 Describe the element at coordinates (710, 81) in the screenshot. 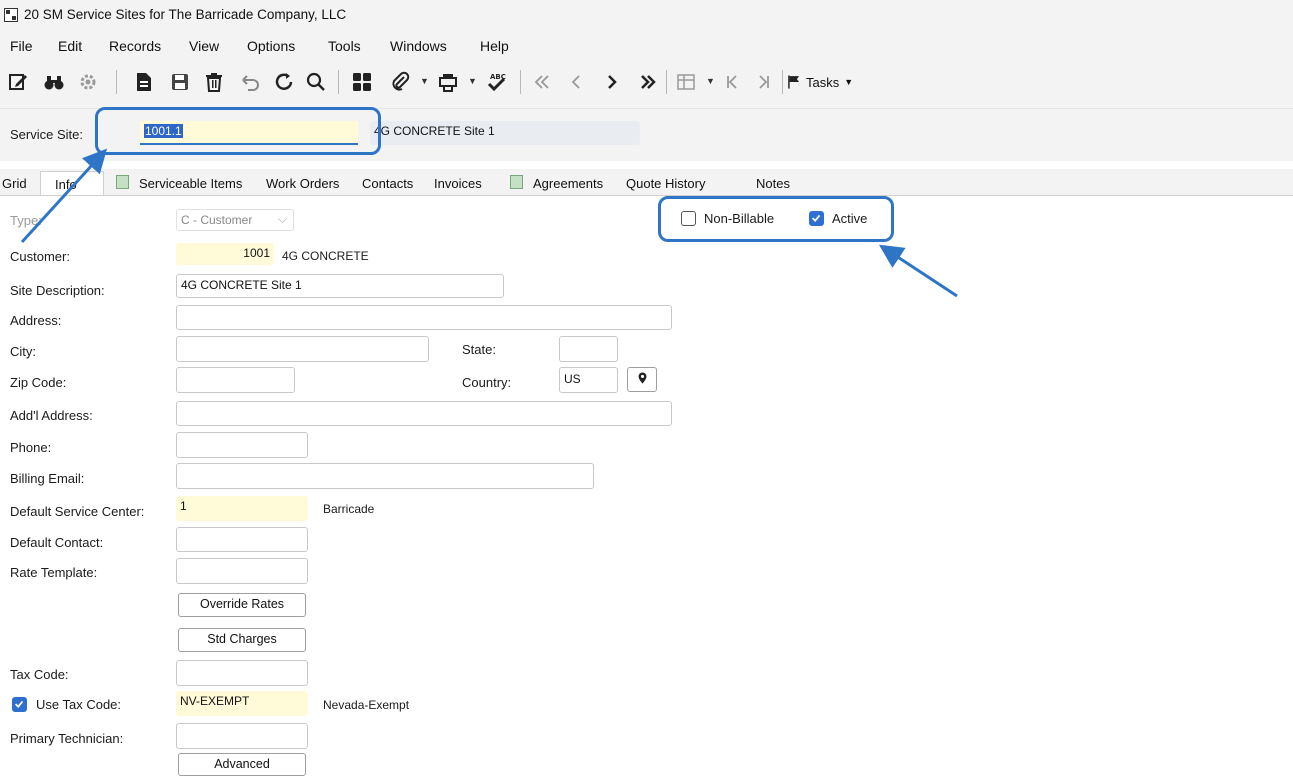

I see `table-view-dropdown-icon: ▼` at that location.